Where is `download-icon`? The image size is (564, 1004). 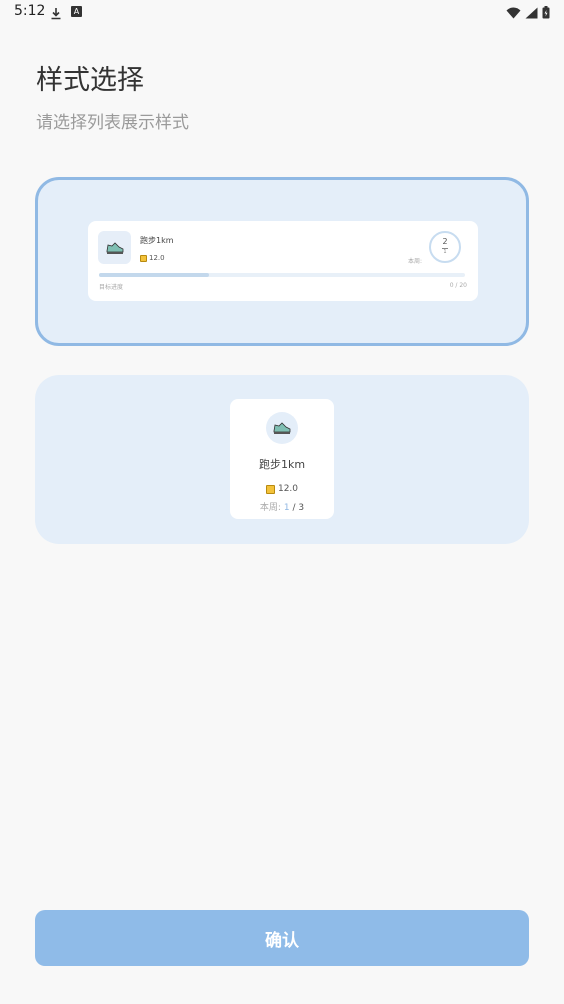
download-icon is located at coordinates (56, 14).